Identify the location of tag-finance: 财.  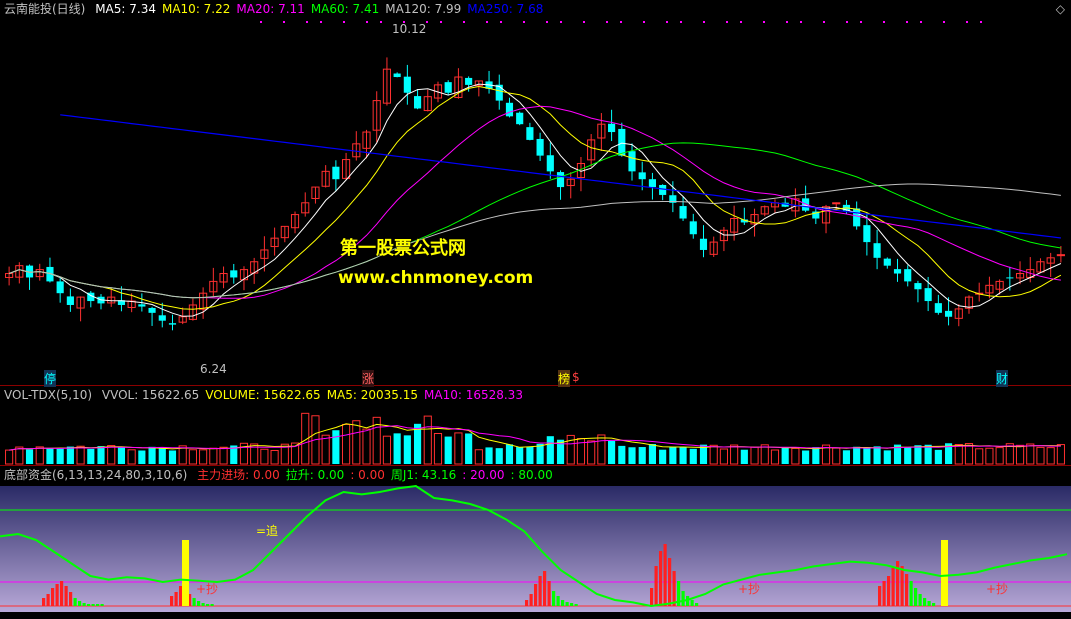
(1002, 378).